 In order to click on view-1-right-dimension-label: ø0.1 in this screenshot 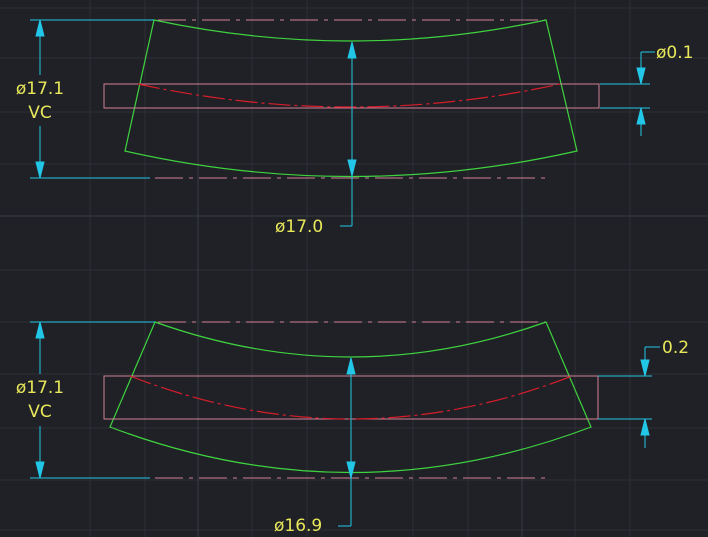, I will do `click(674, 53)`.